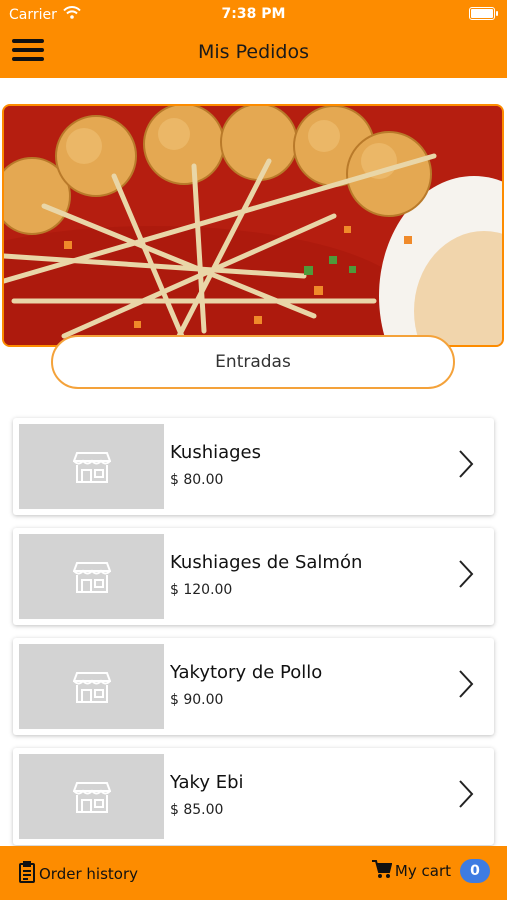  I want to click on battery-icon, so click(483, 13).